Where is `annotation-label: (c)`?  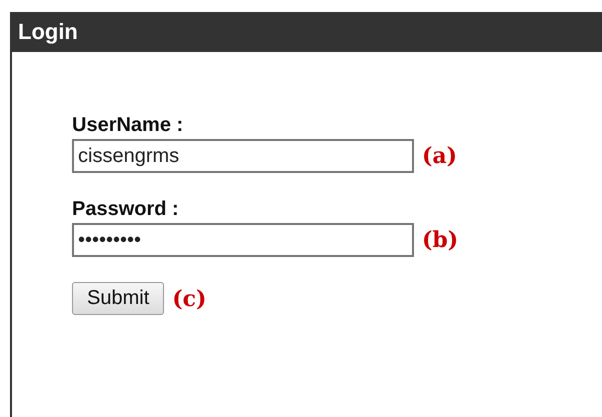
annotation-label: (c) is located at coordinates (189, 299).